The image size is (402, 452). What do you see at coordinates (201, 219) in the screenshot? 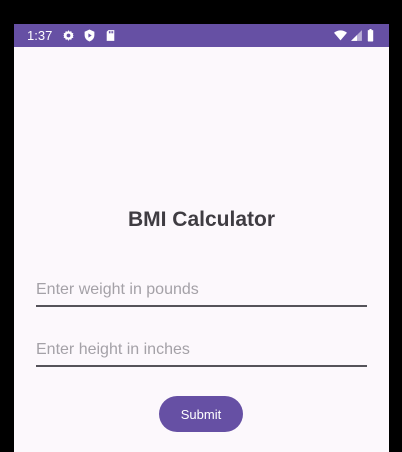
I see `page-title: BMI Calculator` at bounding box center [201, 219].